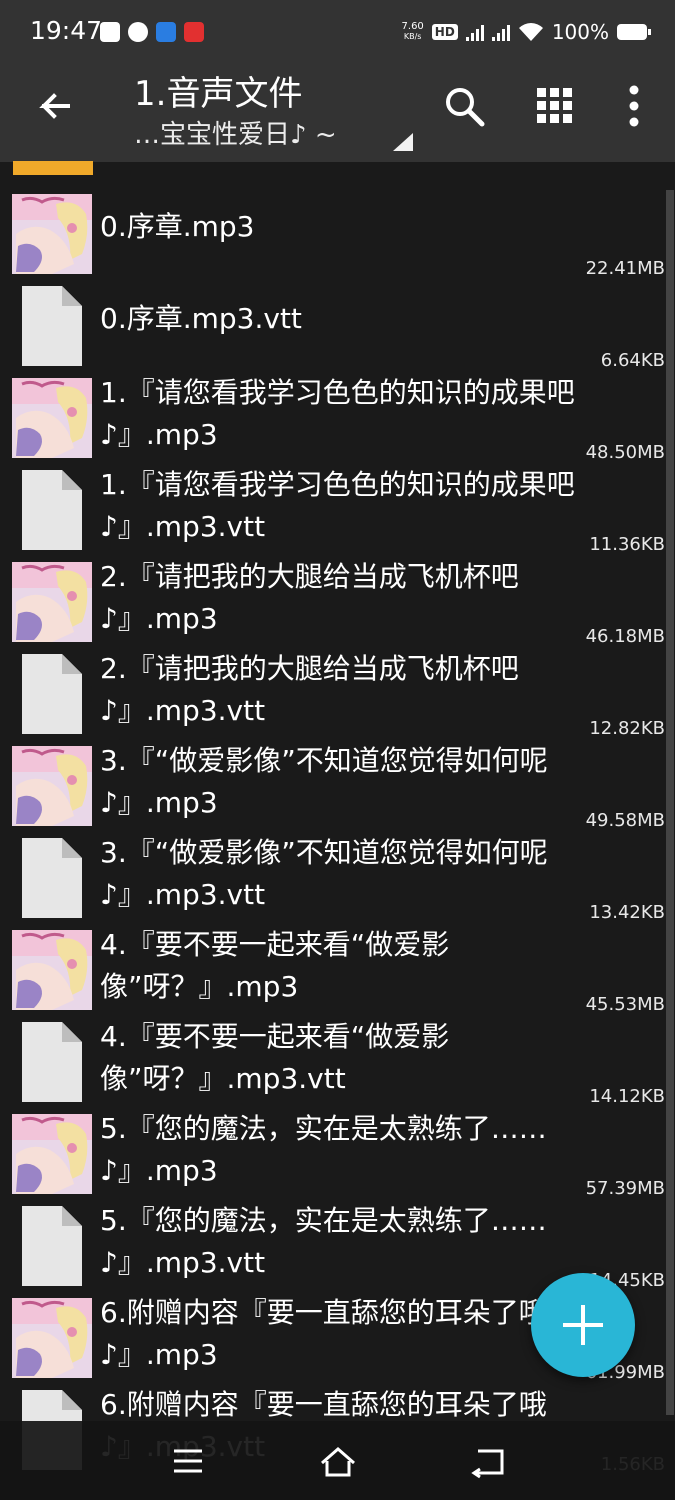 This screenshot has width=675, height=1500. I want to click on file-size: 45.53MB, so click(625, 1004).